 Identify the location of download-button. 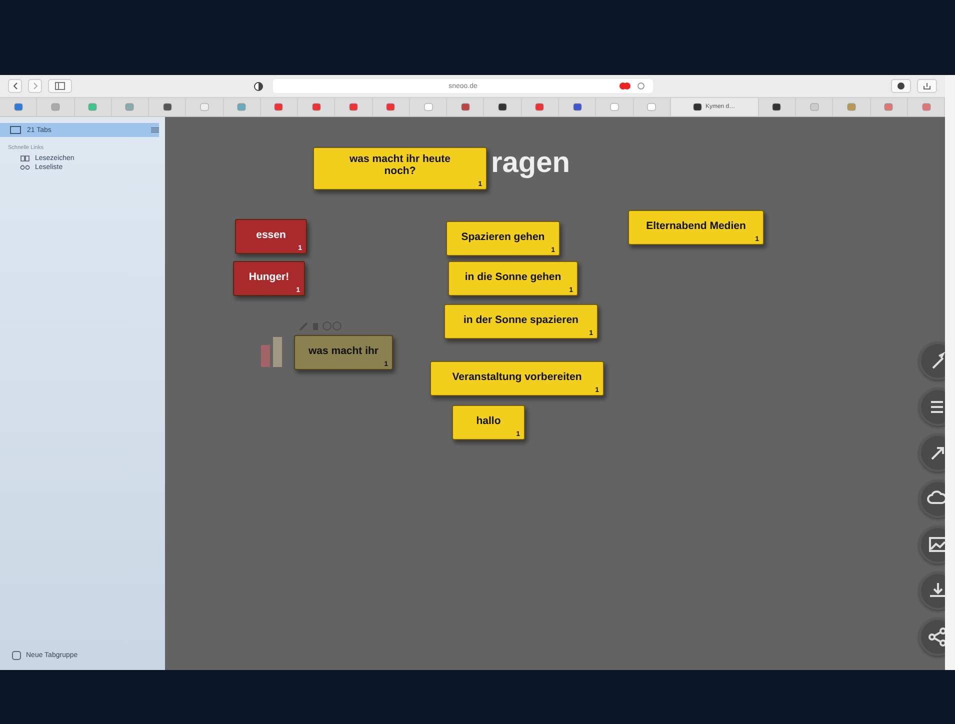
(901, 86).